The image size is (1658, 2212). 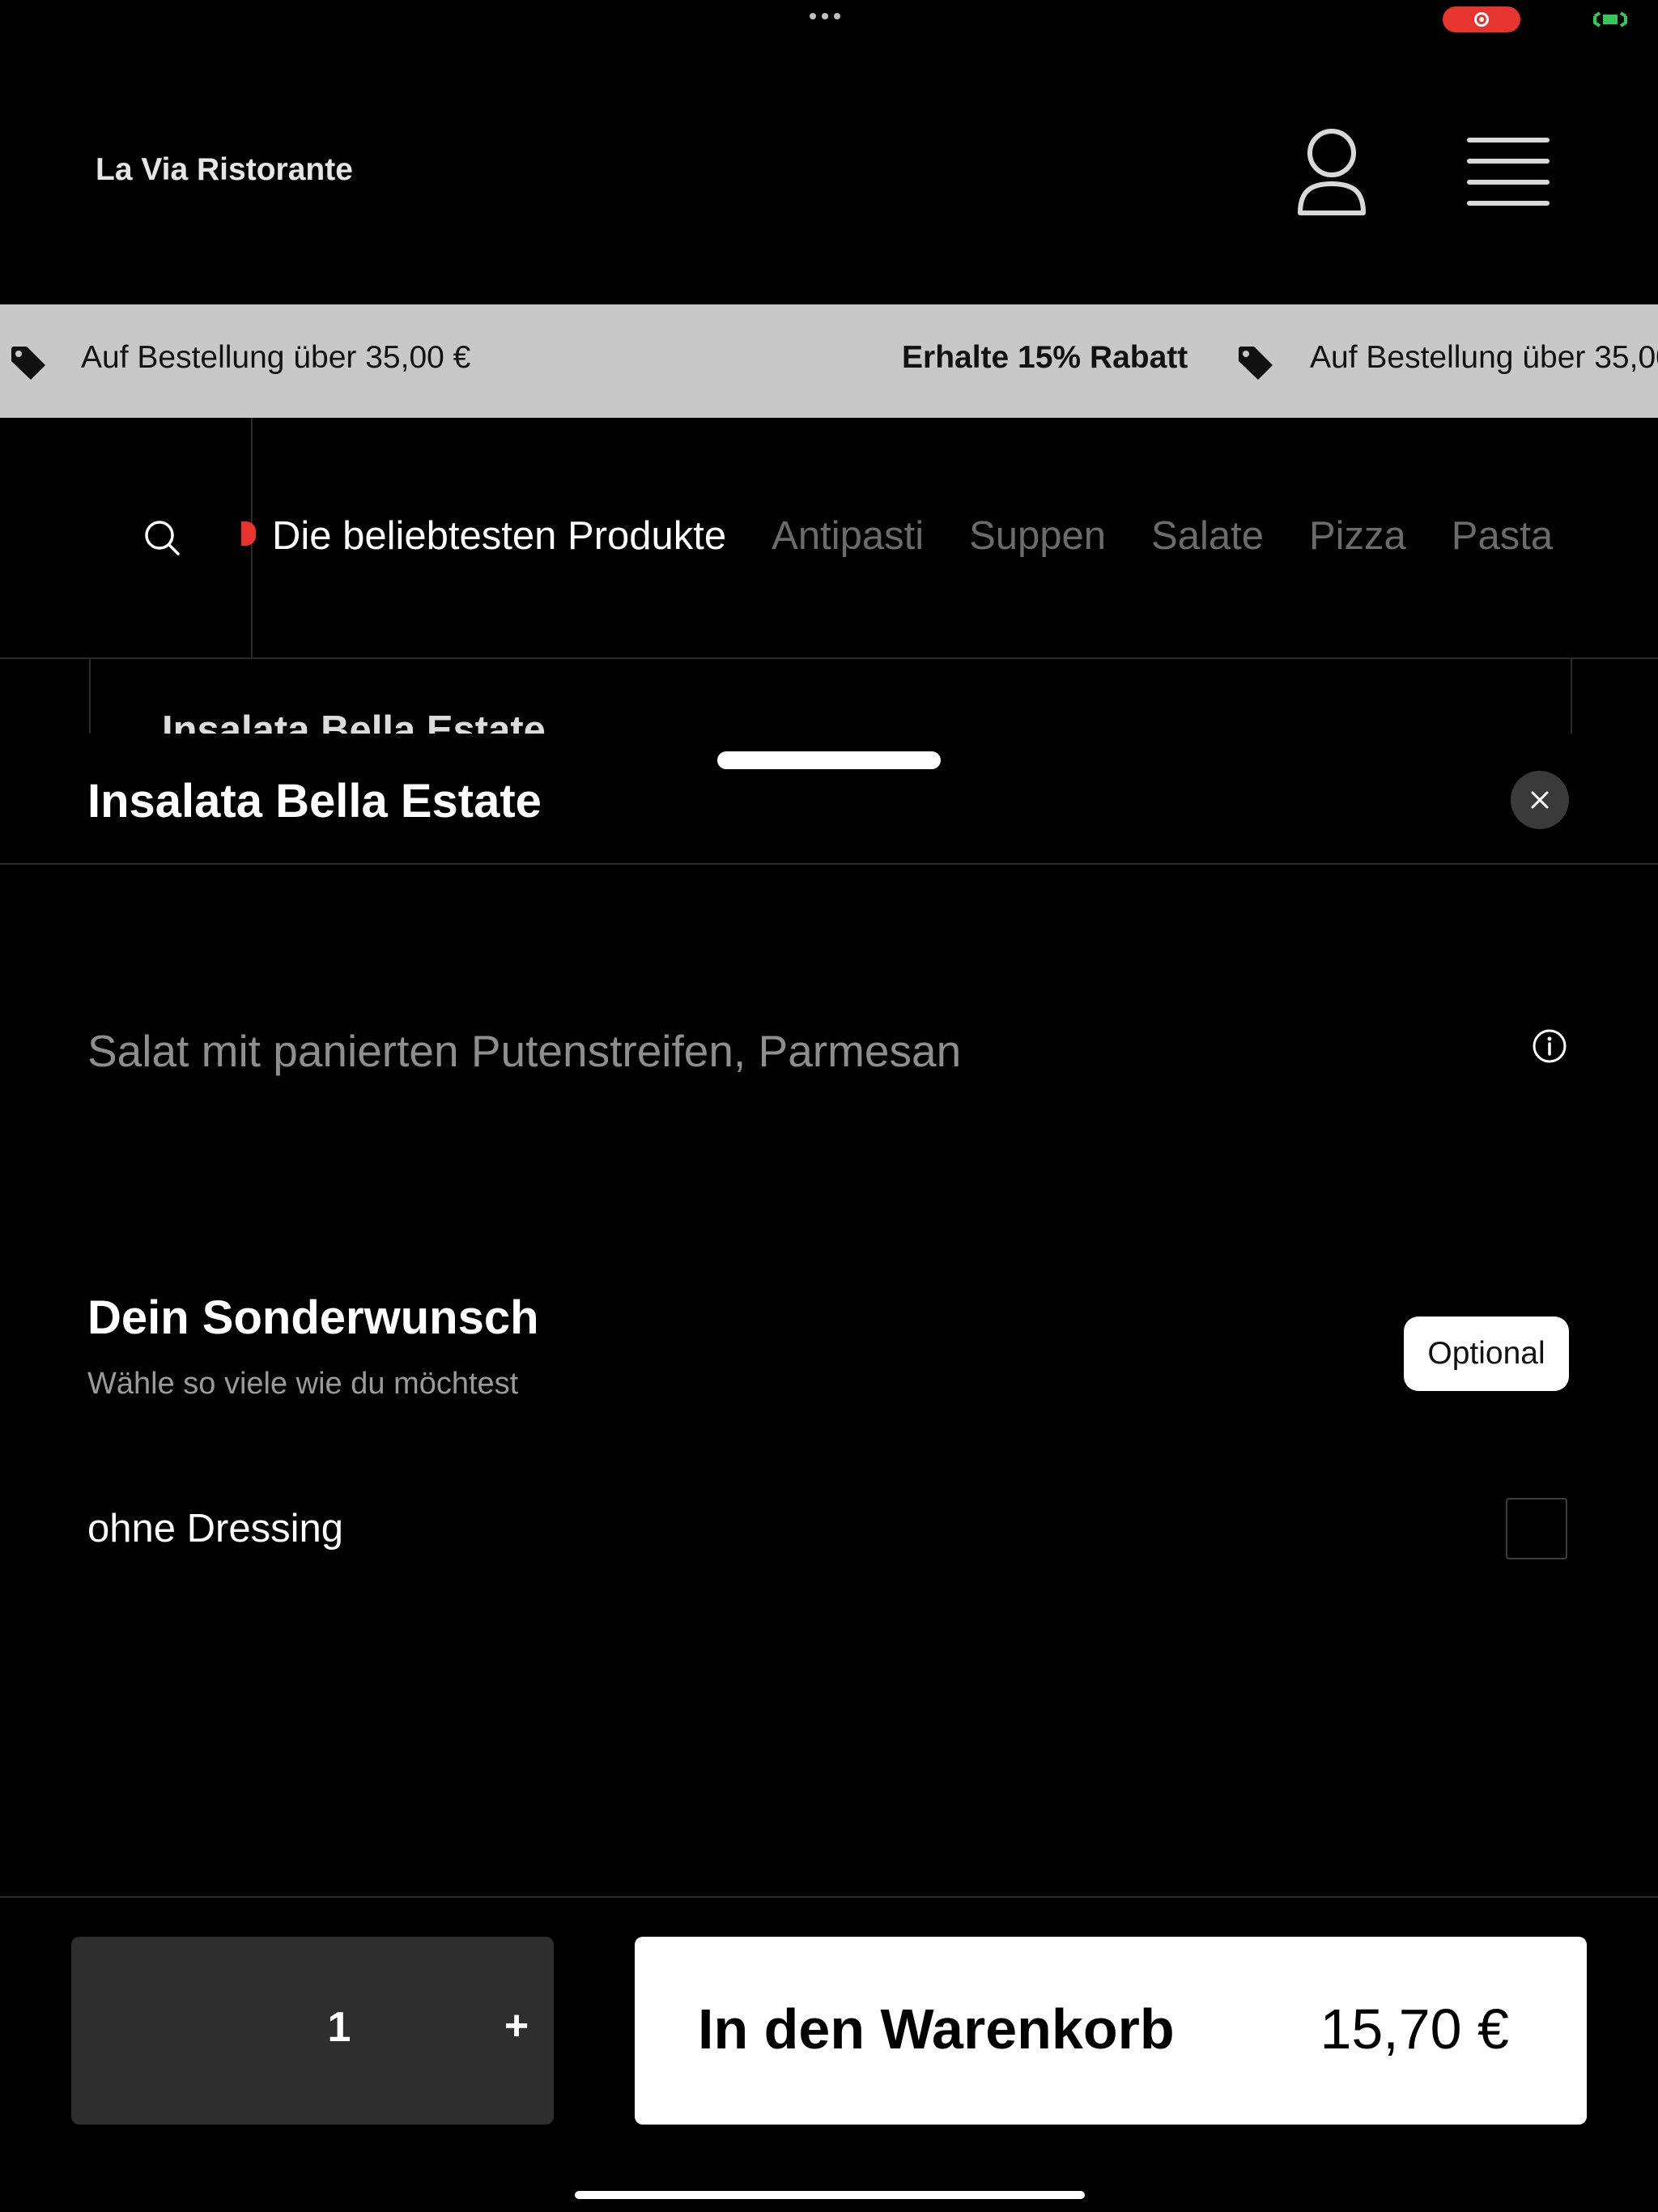 I want to click on promo-highlight: Erhalte 15% Rabatt, so click(x=1045, y=358).